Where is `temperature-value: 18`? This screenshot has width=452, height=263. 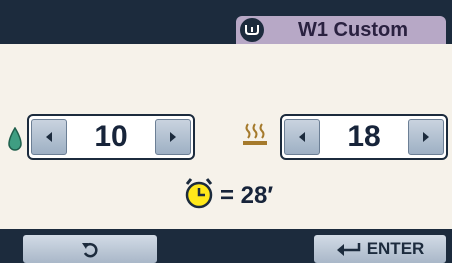 temperature-value: 18 is located at coordinates (364, 136).